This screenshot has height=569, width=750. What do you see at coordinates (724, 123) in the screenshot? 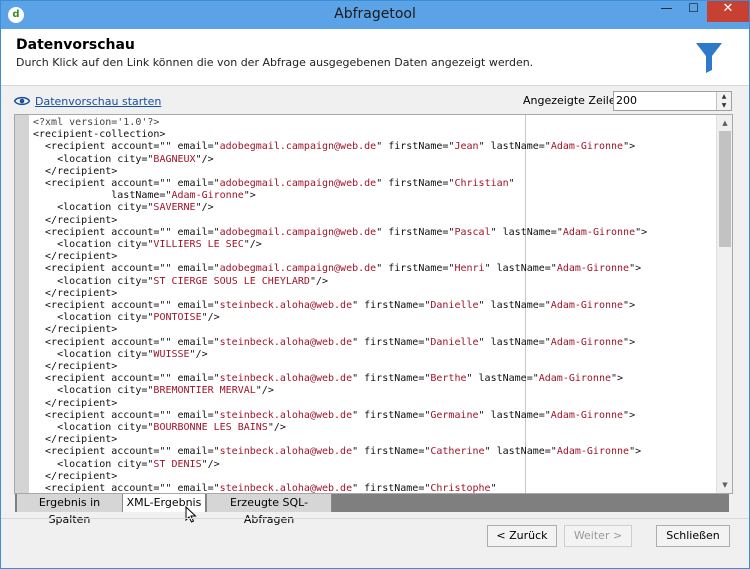
I see `scroll-up-icon: ▲` at bounding box center [724, 123].